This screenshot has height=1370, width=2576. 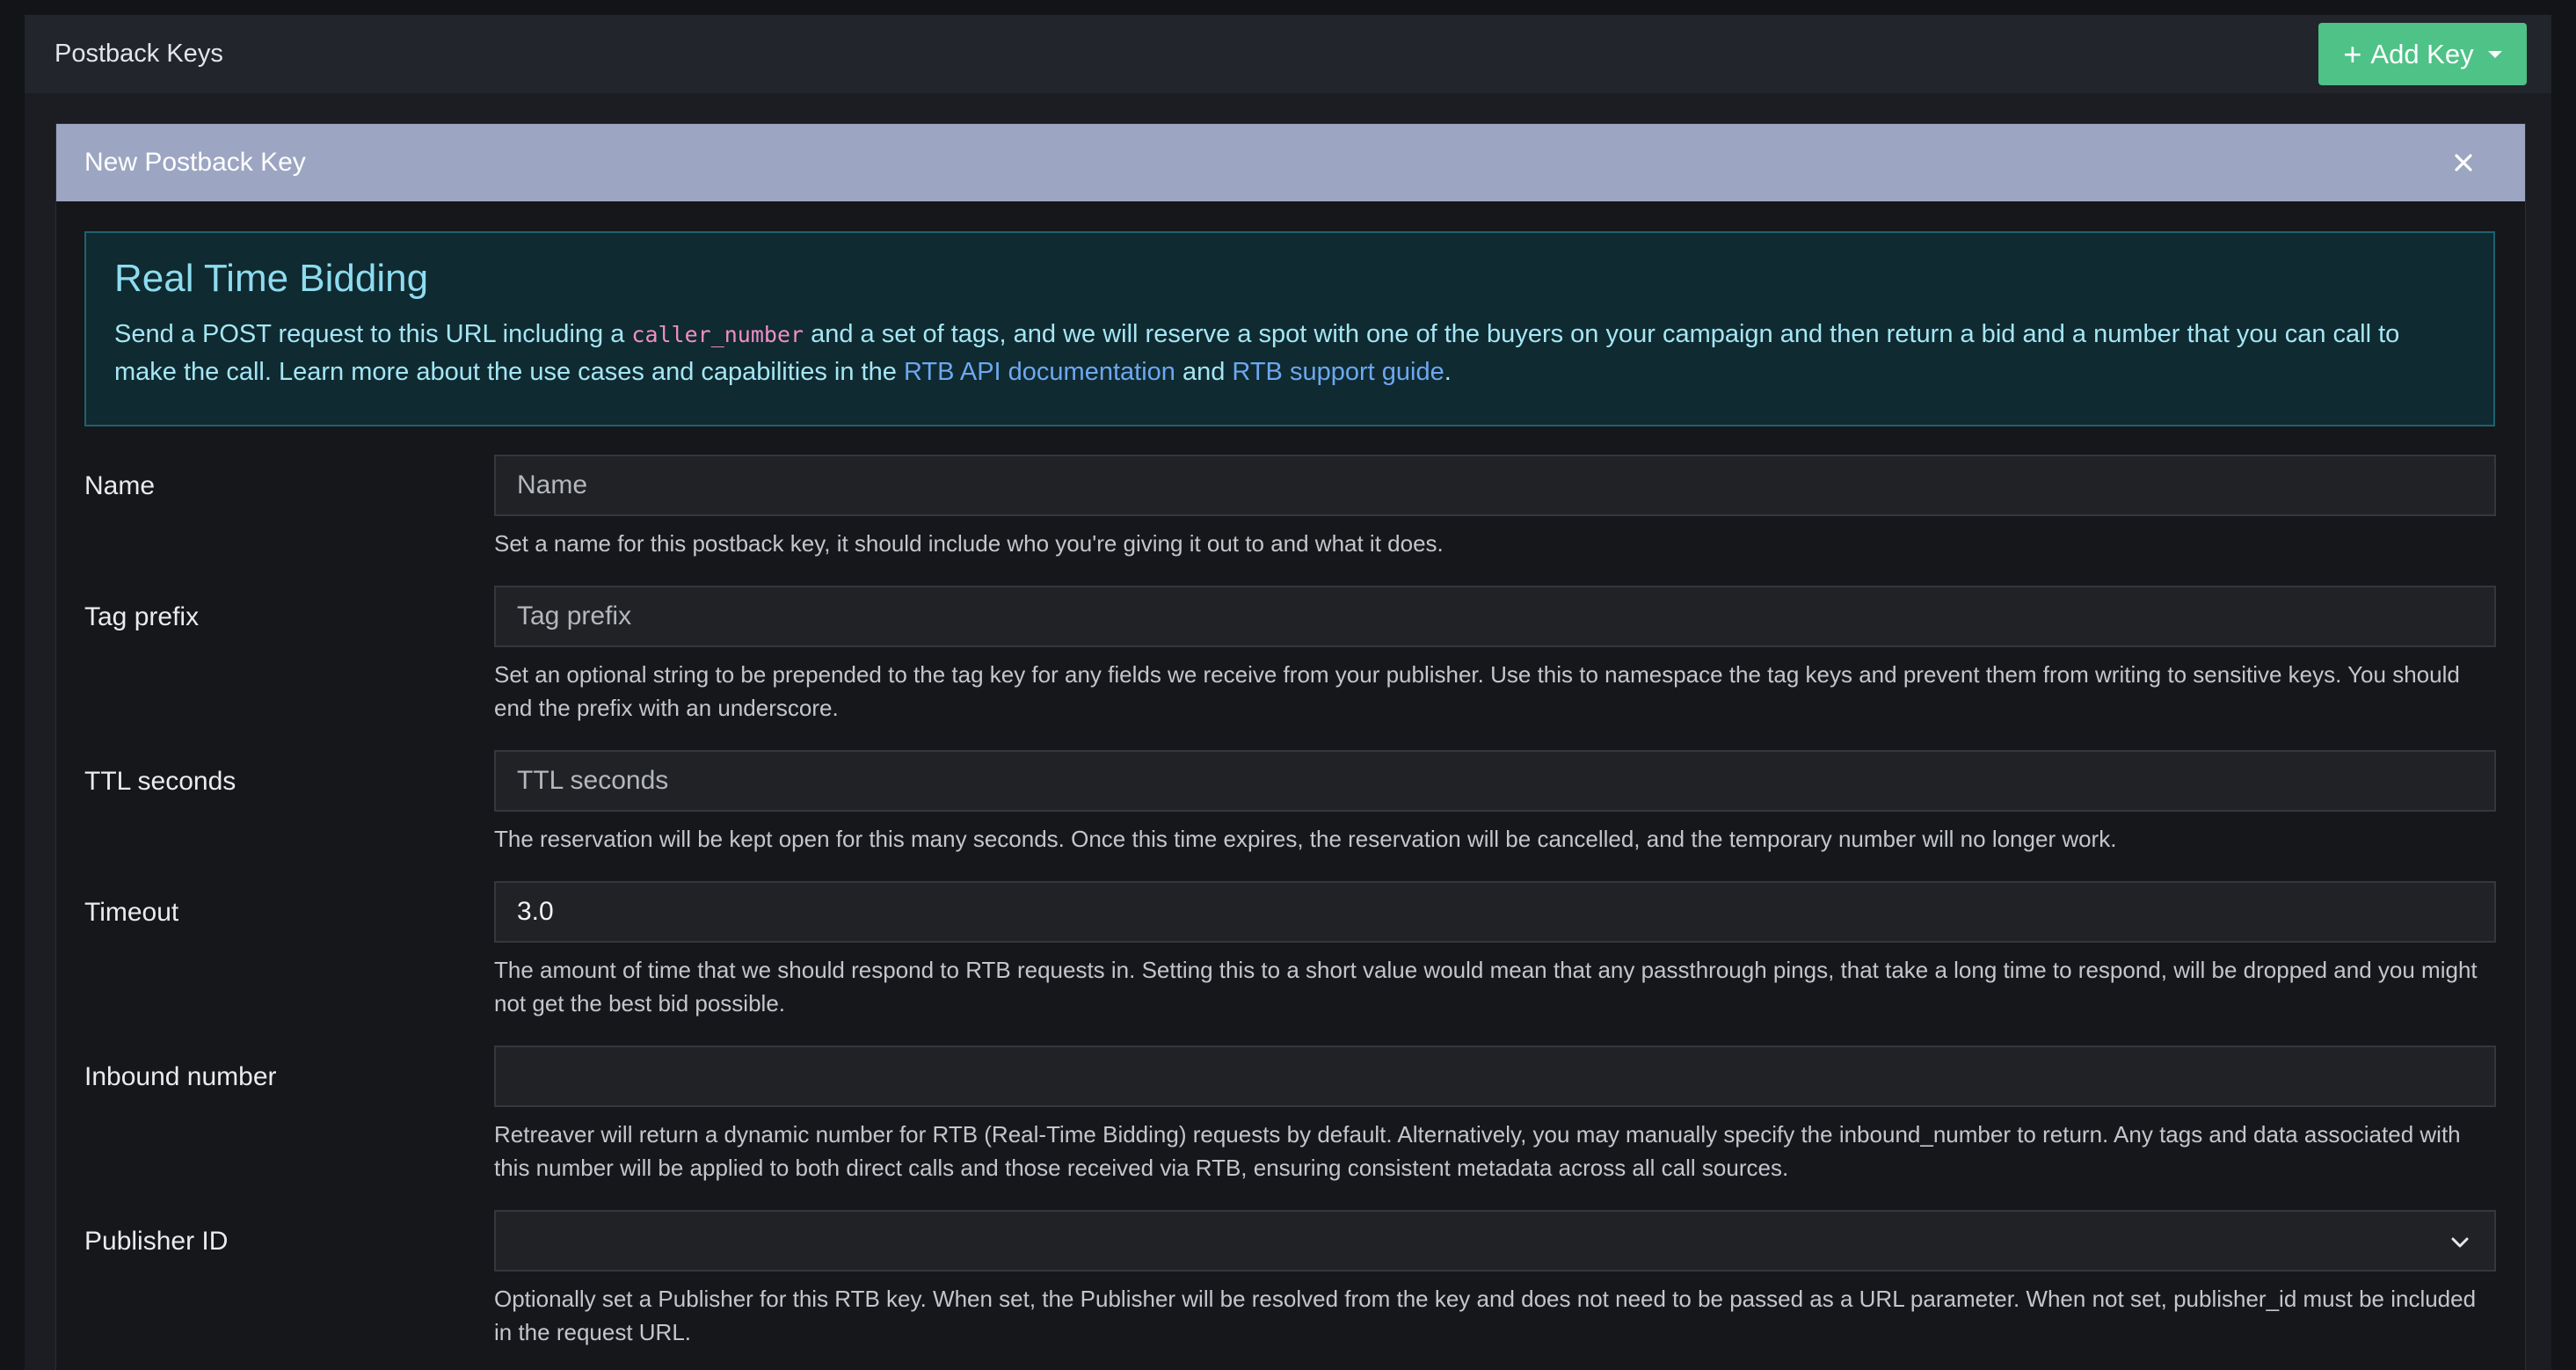 I want to click on add-key-label: Add Key, so click(x=2422, y=53).